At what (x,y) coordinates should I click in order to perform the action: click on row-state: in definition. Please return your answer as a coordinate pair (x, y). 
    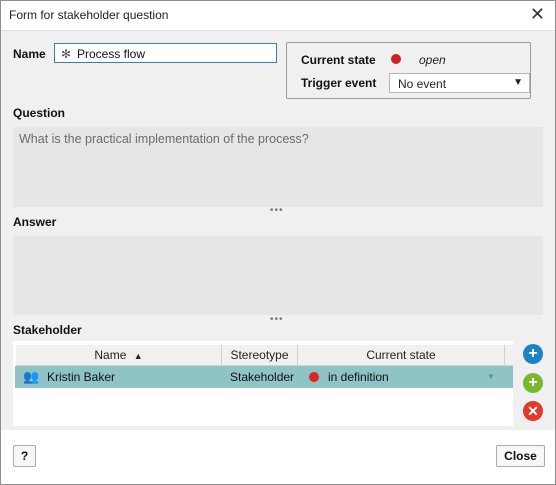
    Looking at the image, I should click on (358, 377).